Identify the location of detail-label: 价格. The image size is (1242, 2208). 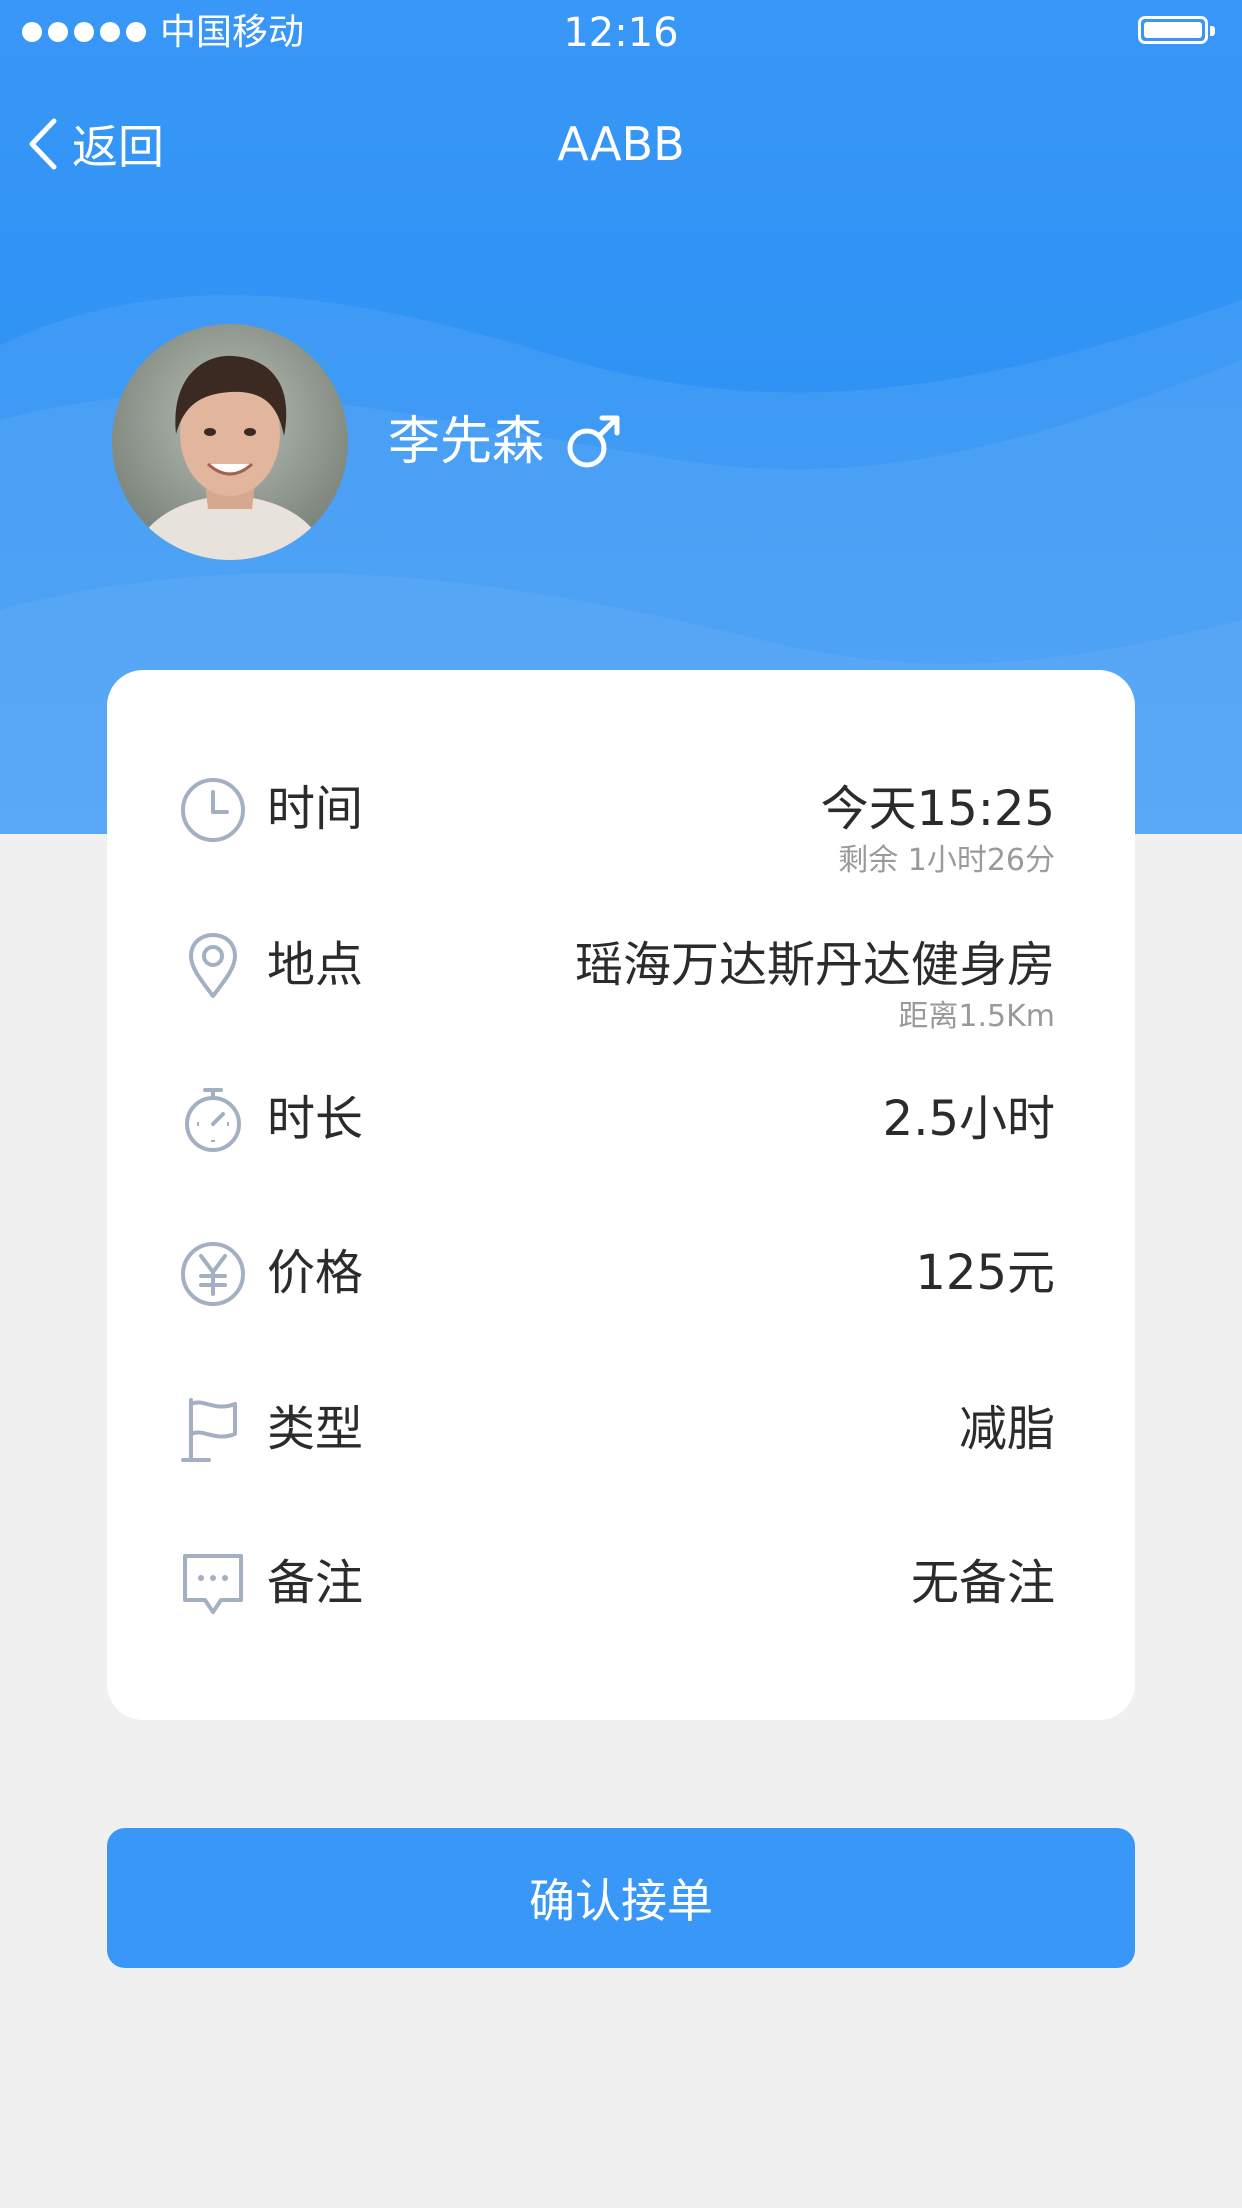
(315, 1273).